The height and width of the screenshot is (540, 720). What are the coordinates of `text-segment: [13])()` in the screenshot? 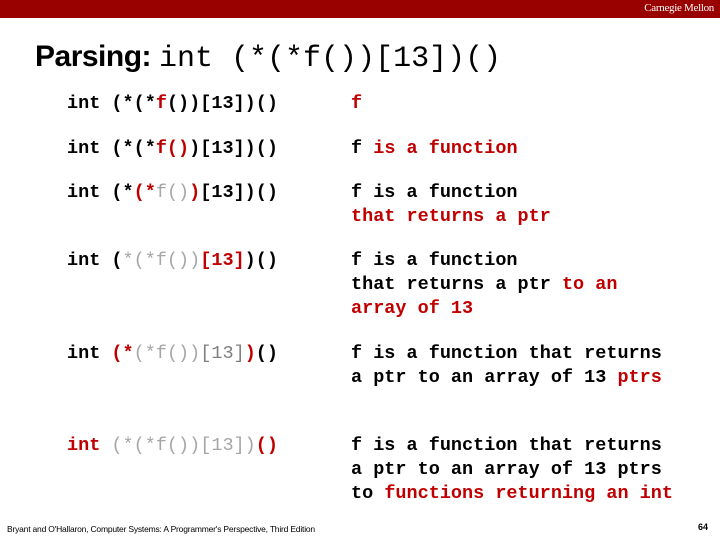 It's located at (239, 192).